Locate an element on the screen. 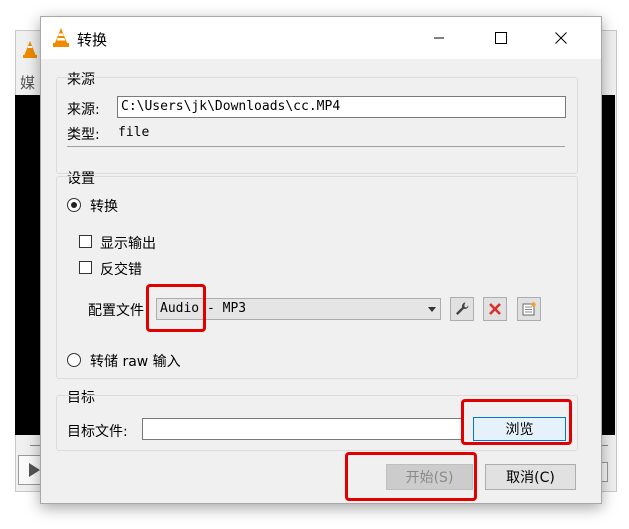  background-menu-label: 媒 is located at coordinates (28, 83).